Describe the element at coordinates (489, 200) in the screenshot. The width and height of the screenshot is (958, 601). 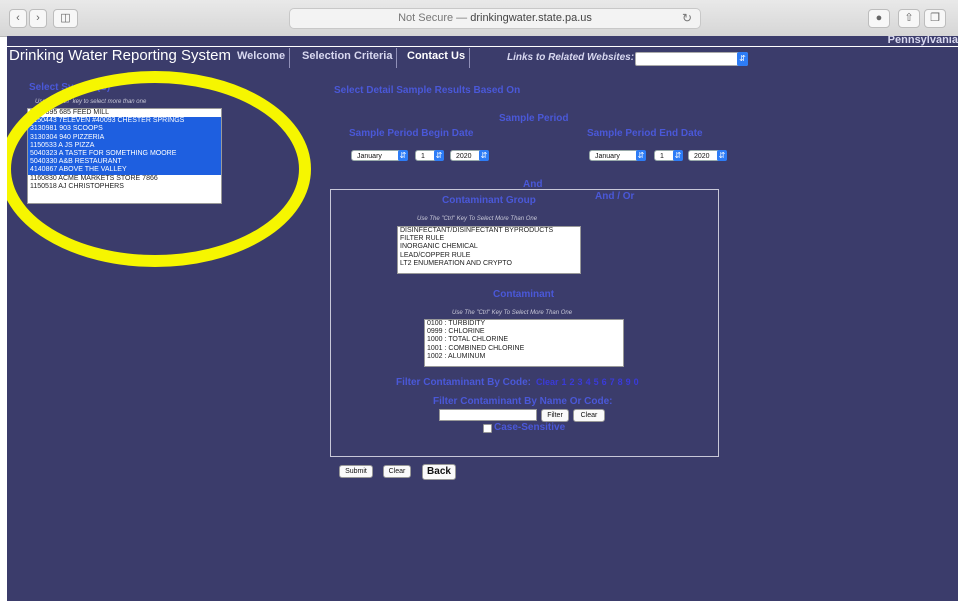
I see `contaminant-group-label: Contaminant Group` at that location.